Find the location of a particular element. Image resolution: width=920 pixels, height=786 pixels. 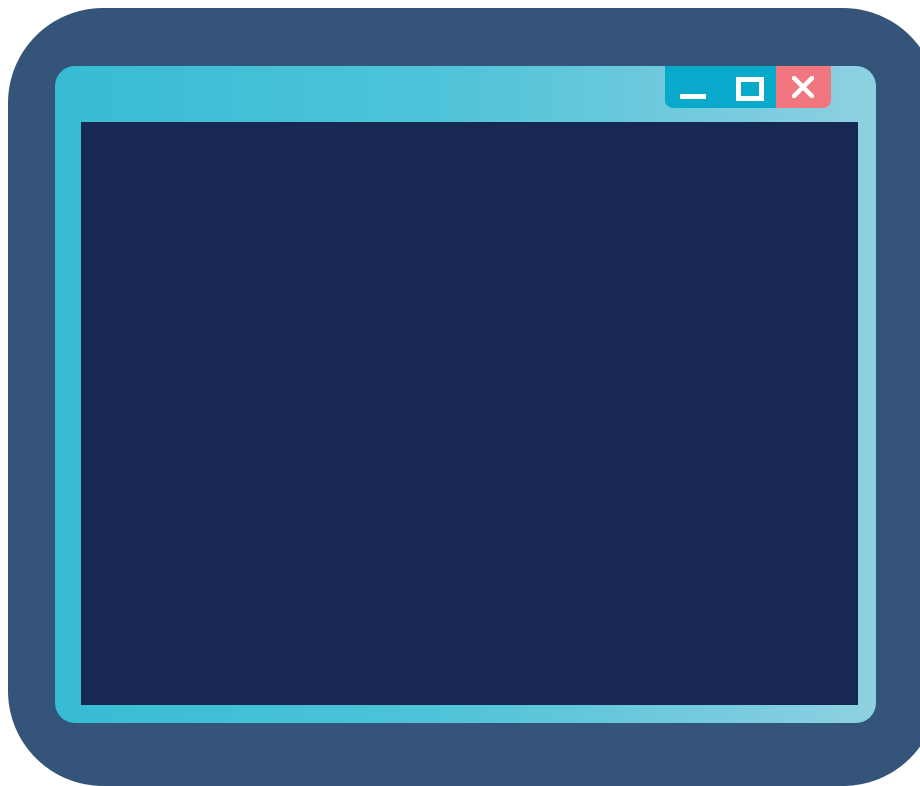

minimize-icon is located at coordinates (693, 96).